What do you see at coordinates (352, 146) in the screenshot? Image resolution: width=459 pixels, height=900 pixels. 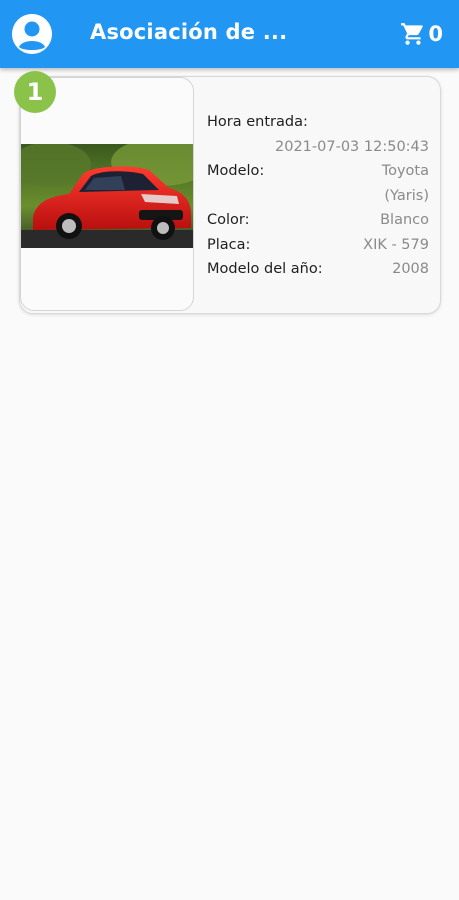 I see `entry-time-value: 2021-07-03 12:50:43` at bounding box center [352, 146].